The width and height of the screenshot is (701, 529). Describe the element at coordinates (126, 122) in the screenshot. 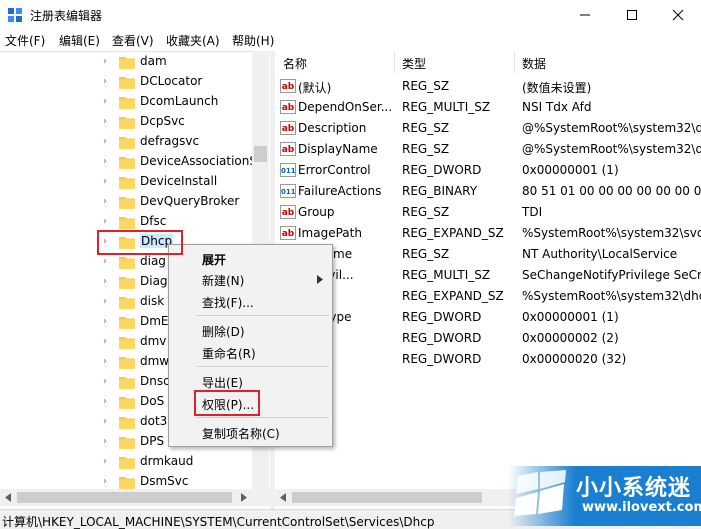

I see `tree-item: › DcpSvc` at that location.